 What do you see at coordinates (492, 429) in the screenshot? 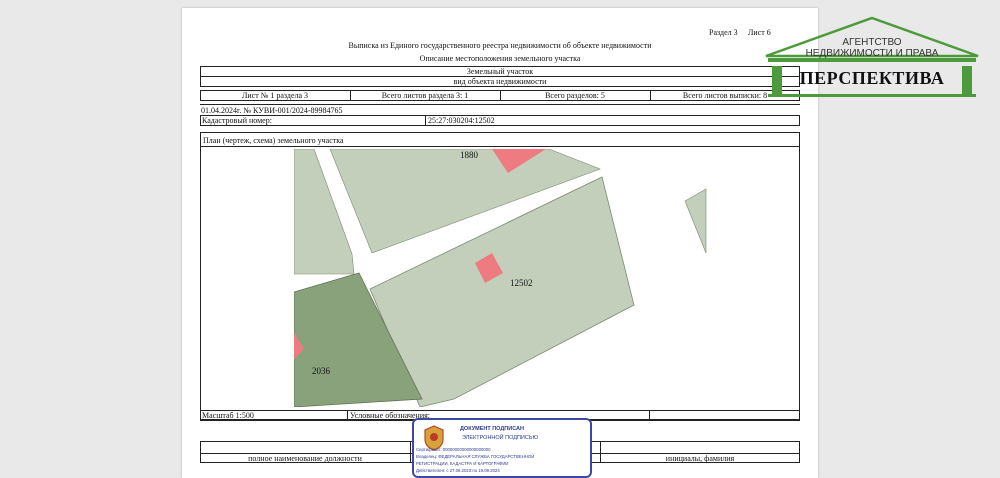
I see `stamp-line1: ДОКУМЕНТ ПОДПИСАН` at bounding box center [492, 429].